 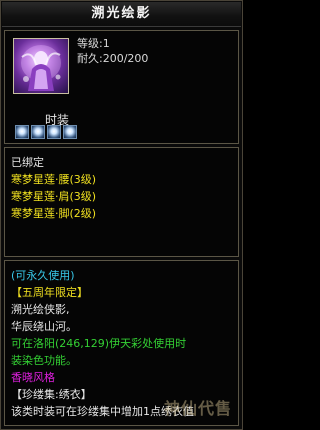 I want to click on bound-status: 已绑定, so click(x=27, y=162).